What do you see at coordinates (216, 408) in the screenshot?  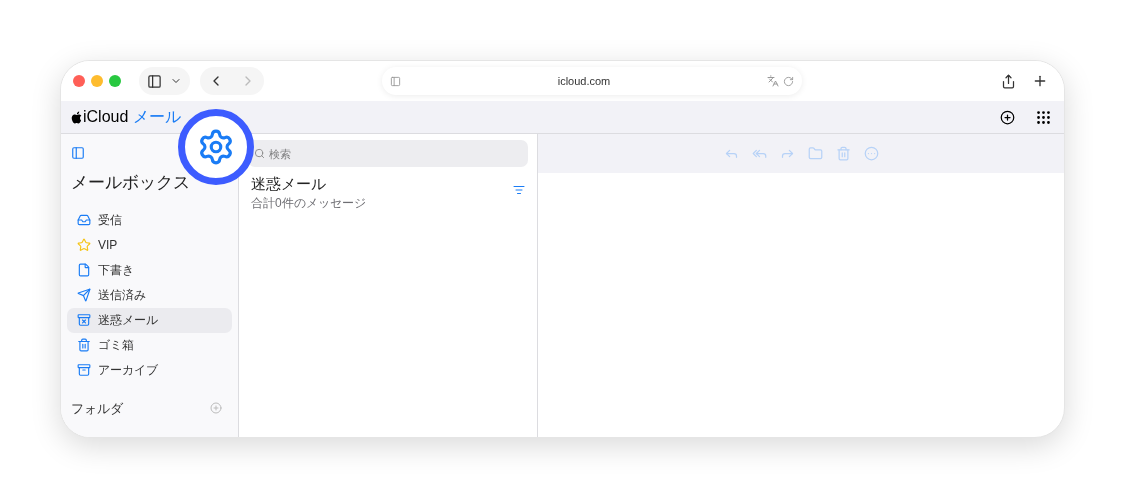 I see `add-folder-icon` at bounding box center [216, 408].